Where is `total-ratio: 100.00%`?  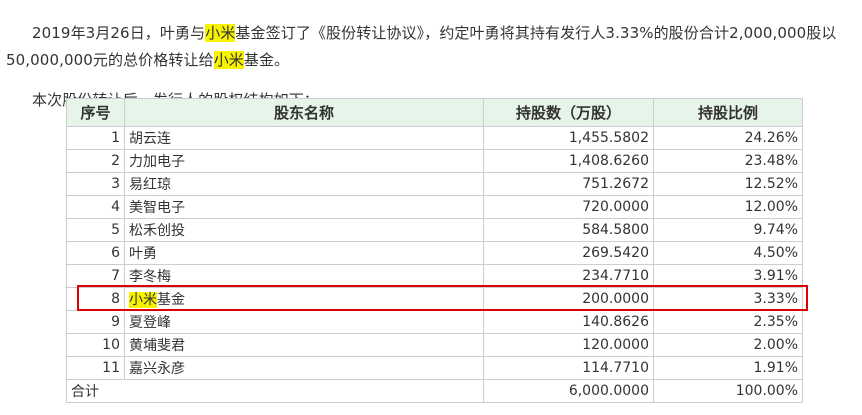 total-ratio: 100.00% is located at coordinates (728, 391).